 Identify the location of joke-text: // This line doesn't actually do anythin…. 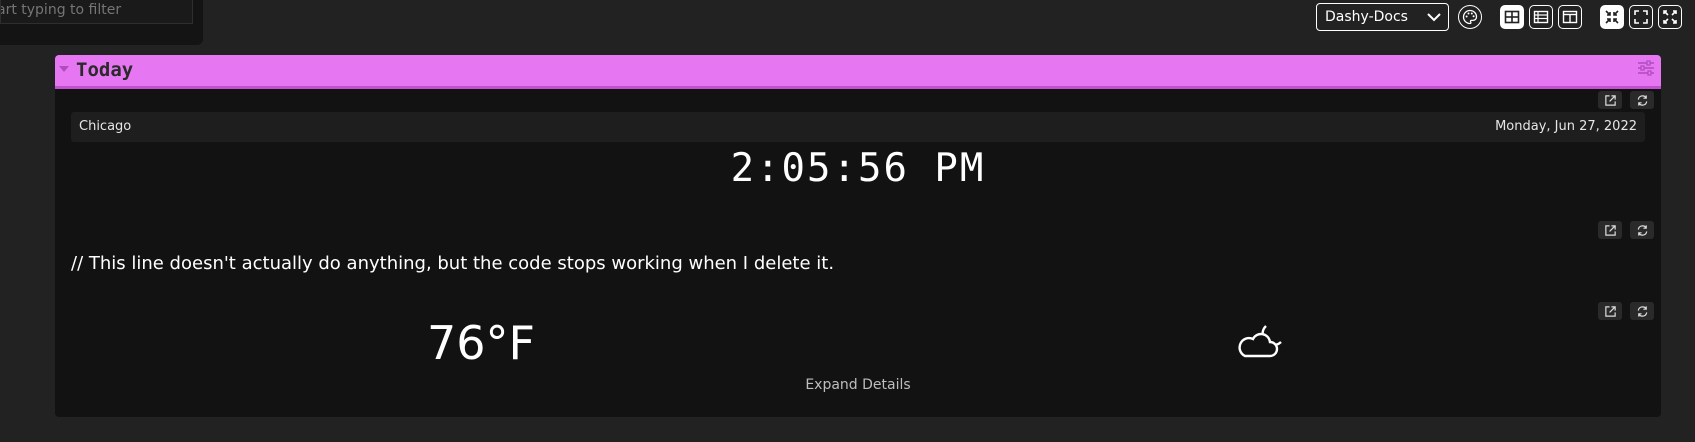
(453, 263).